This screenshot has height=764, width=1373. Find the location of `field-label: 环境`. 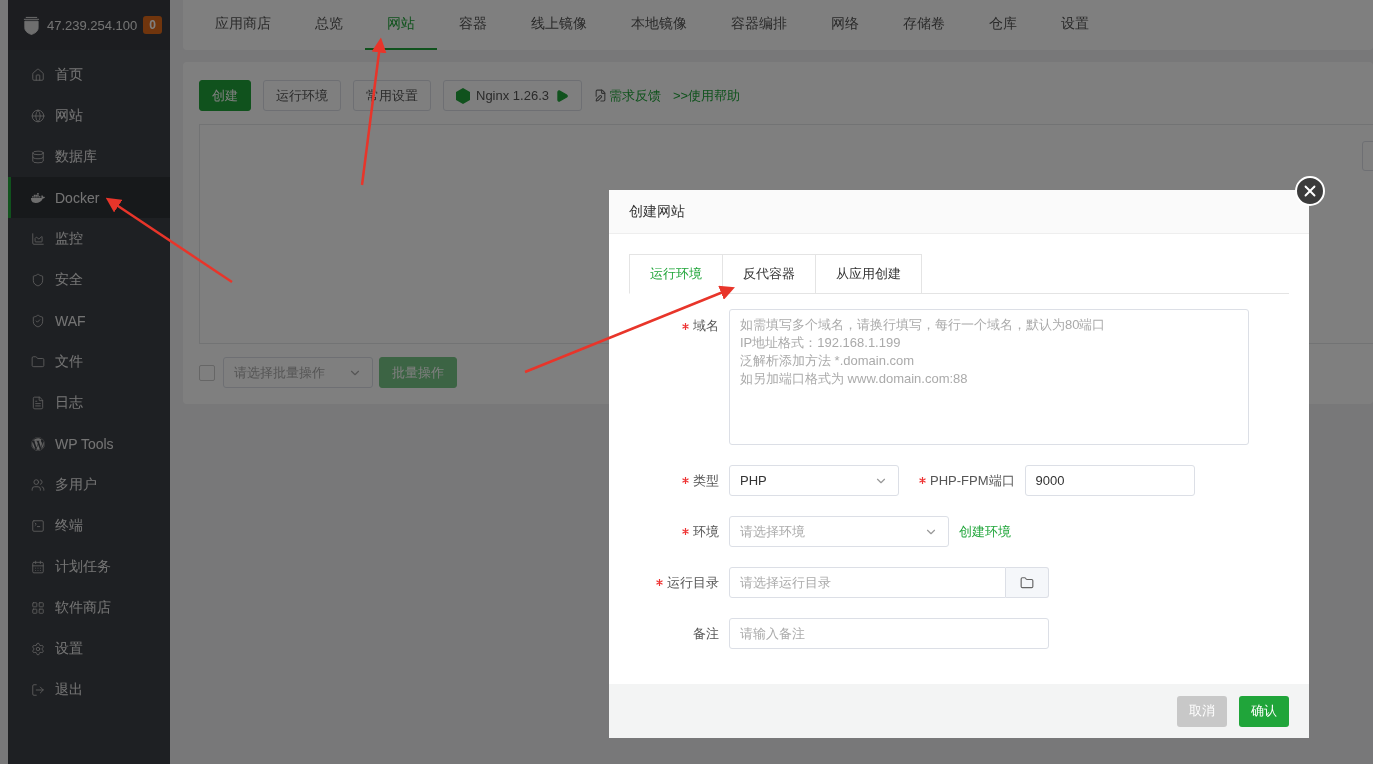

field-label: 环境 is located at coordinates (706, 531).